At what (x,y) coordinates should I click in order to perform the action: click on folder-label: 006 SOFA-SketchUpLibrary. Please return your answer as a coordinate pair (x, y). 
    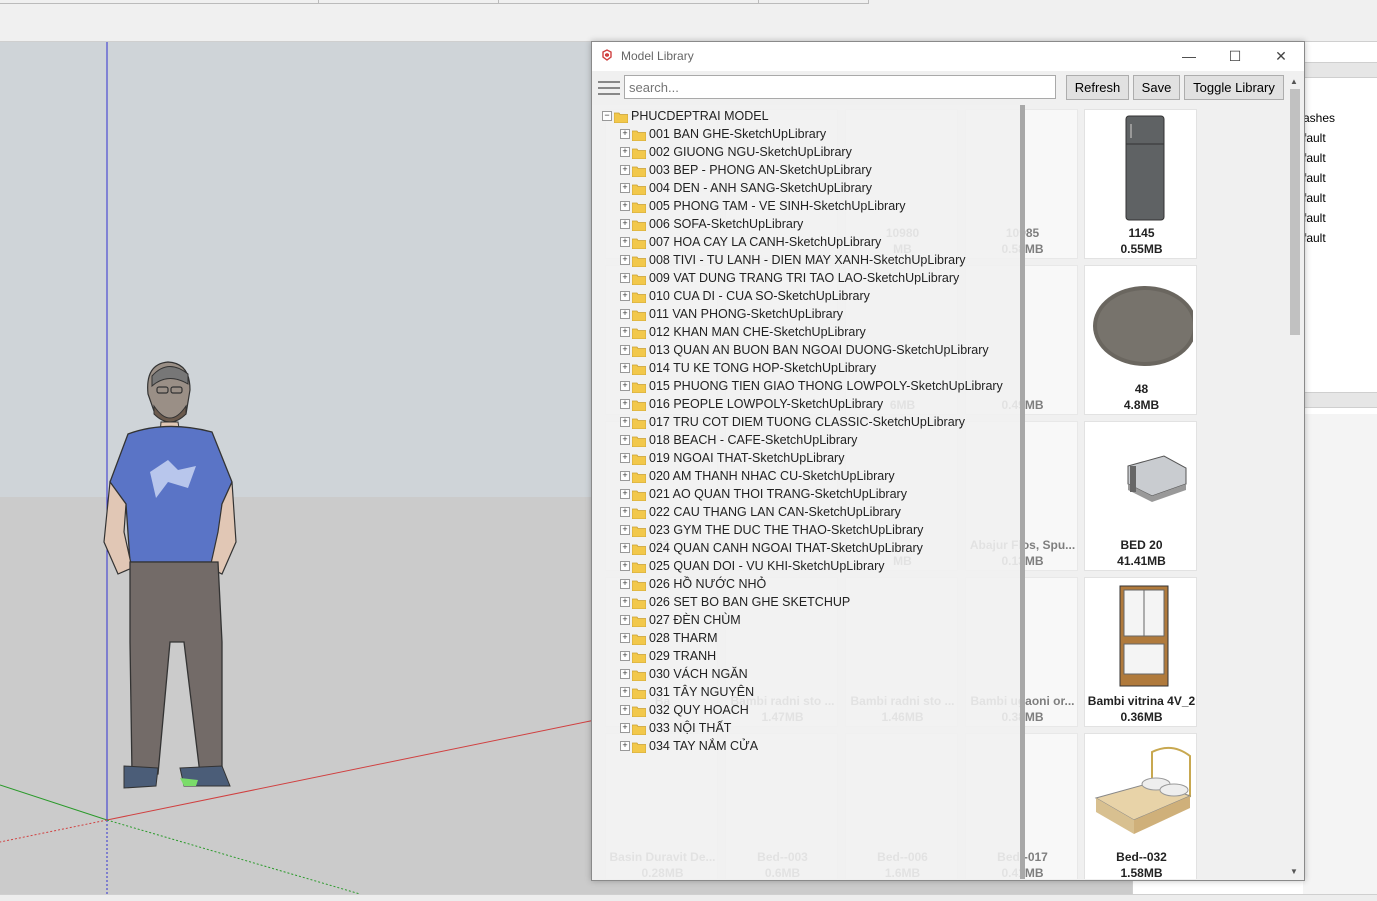
    Looking at the image, I should click on (726, 224).